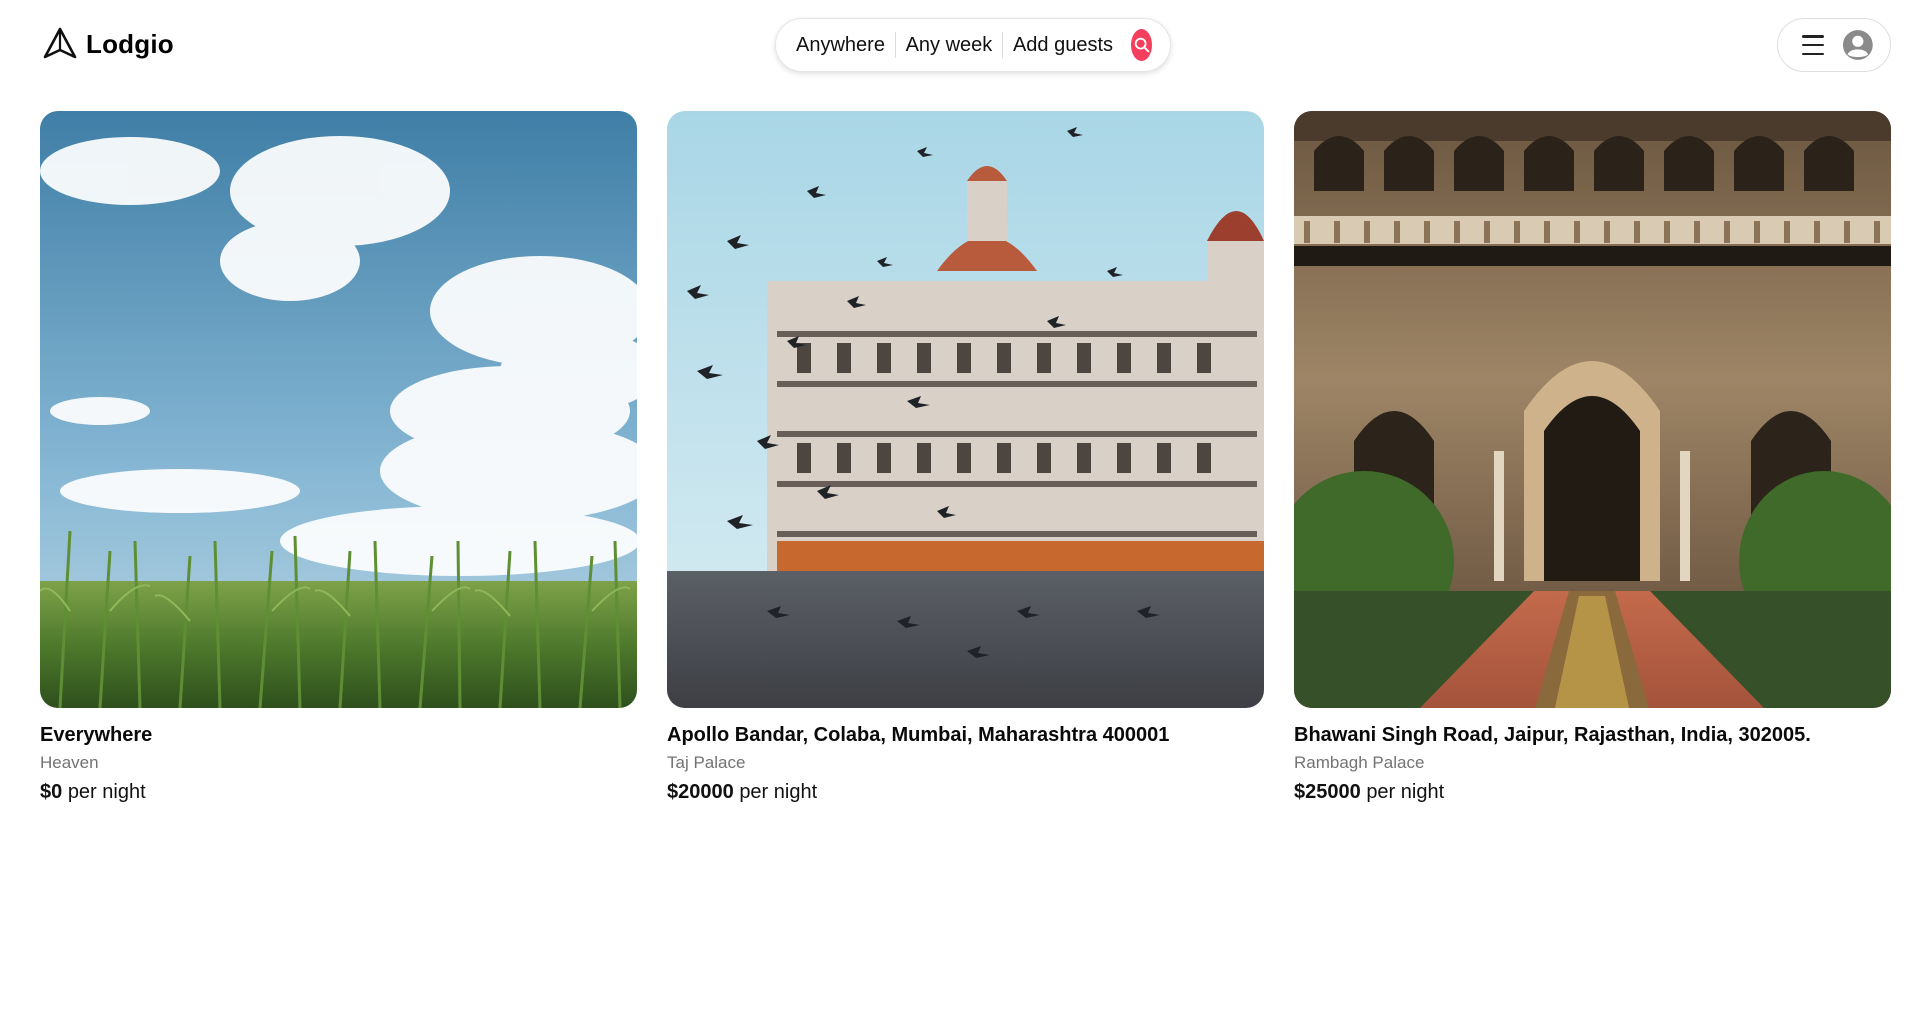 Image resolution: width=1919 pixels, height=1029 pixels. I want to click on listing-location: Everywhere, so click(96, 735).